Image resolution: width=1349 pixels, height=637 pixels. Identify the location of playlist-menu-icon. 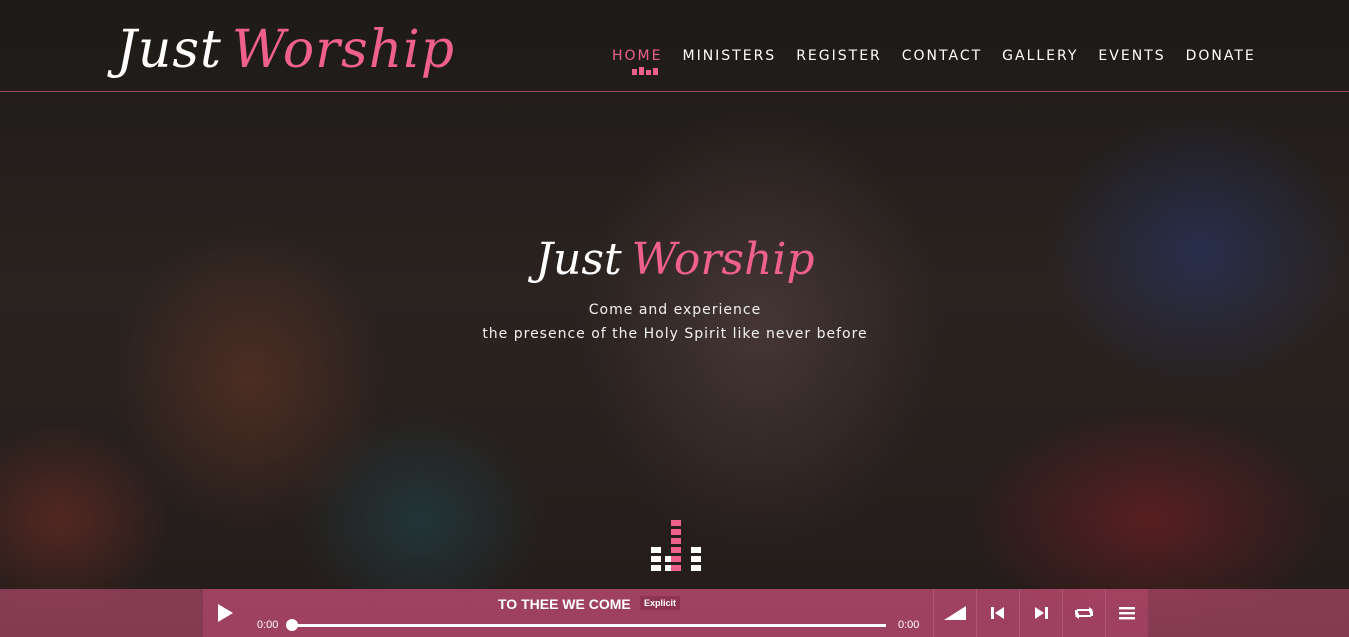
(1127, 613).